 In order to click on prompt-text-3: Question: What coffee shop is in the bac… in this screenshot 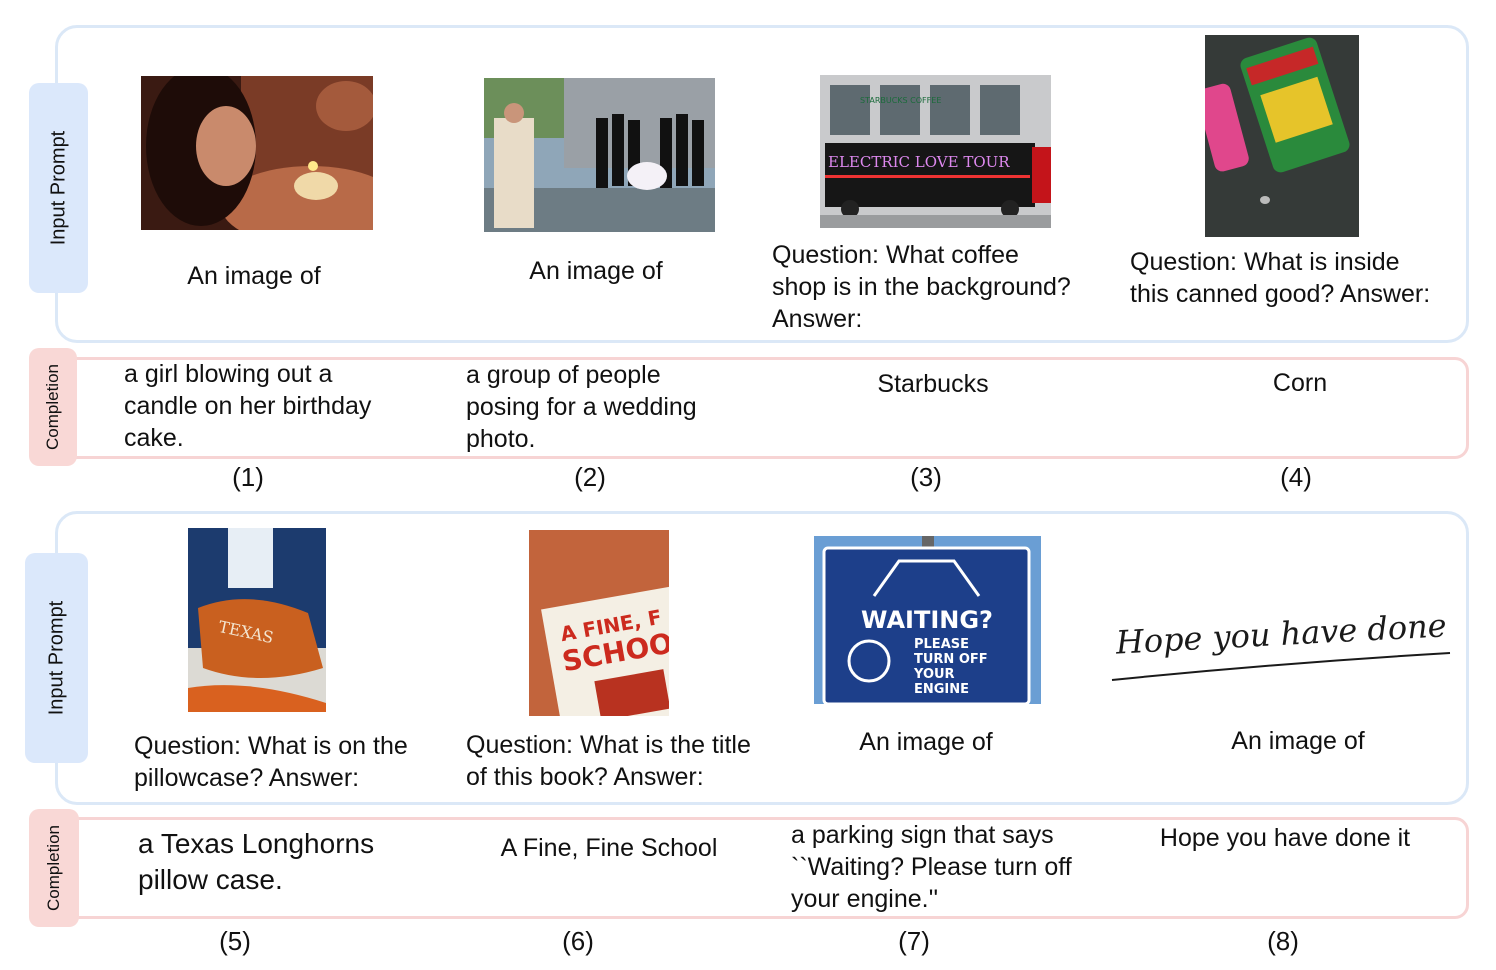, I will do `click(921, 287)`.